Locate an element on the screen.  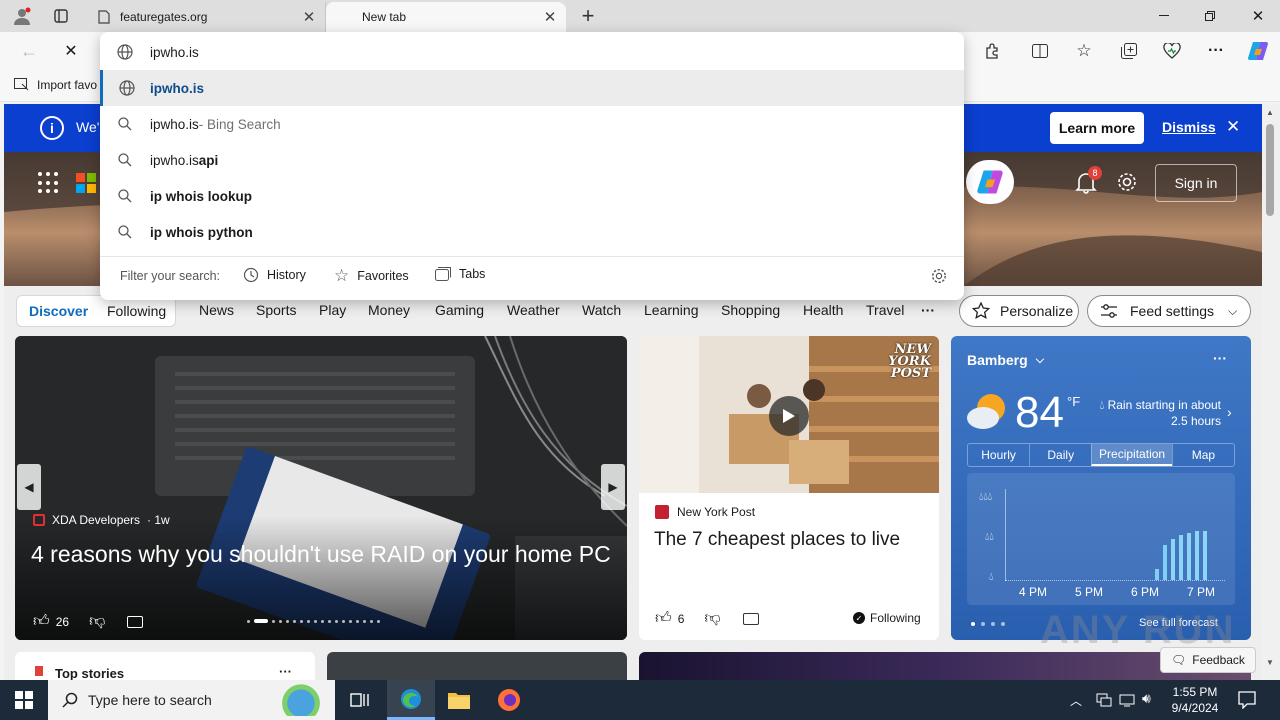
split-screen-icon is located at coordinates (1040, 51).